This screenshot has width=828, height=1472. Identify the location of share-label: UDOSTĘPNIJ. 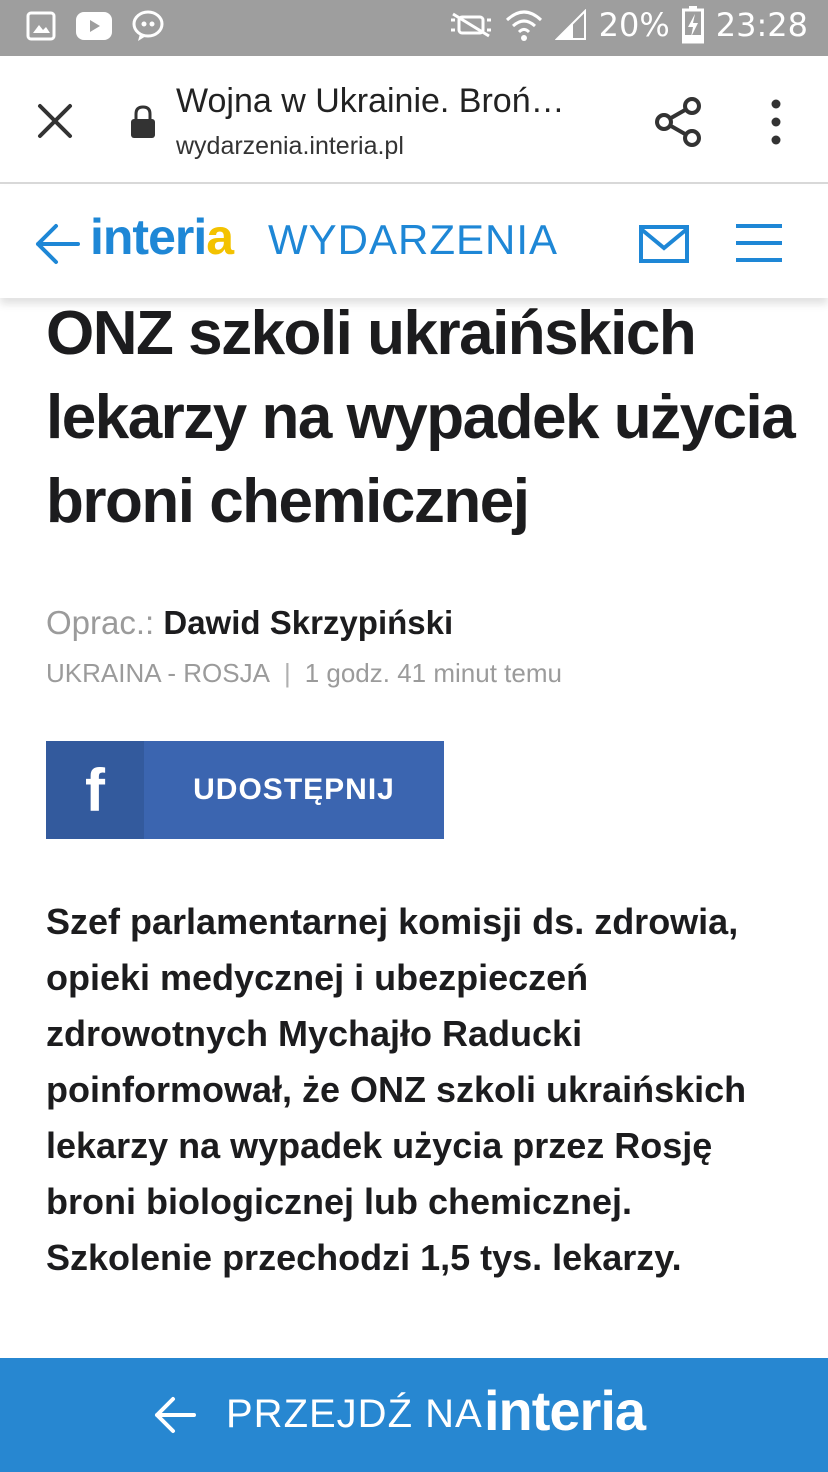
(294, 789).